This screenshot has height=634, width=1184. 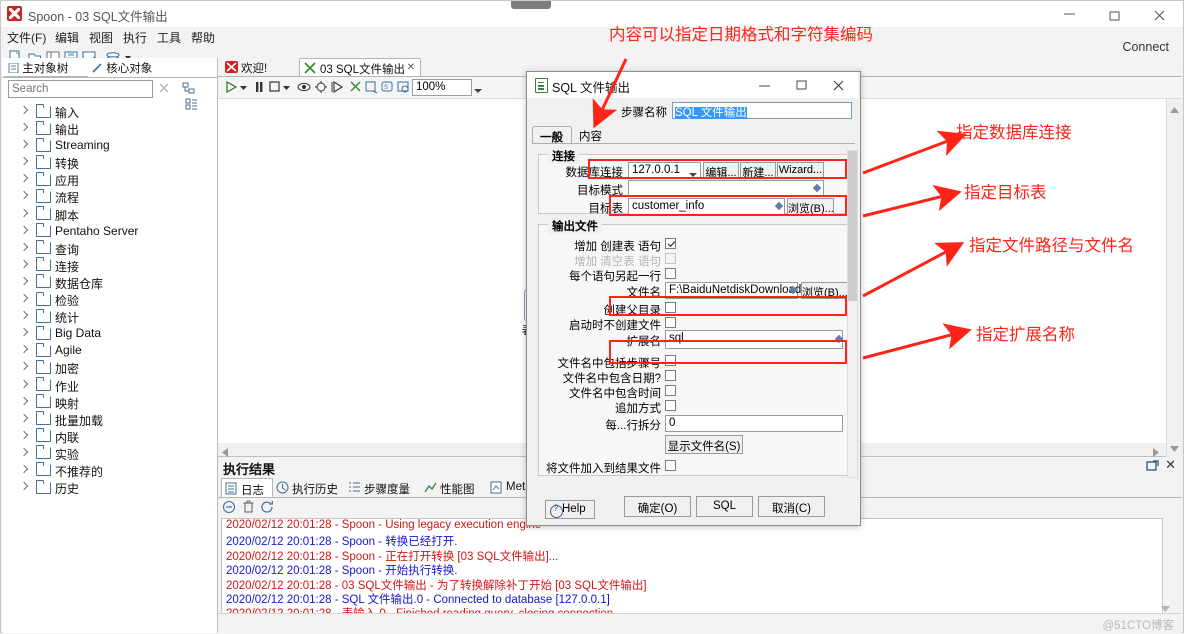 I want to click on maximize-panel-icon, so click(x=1153, y=466).